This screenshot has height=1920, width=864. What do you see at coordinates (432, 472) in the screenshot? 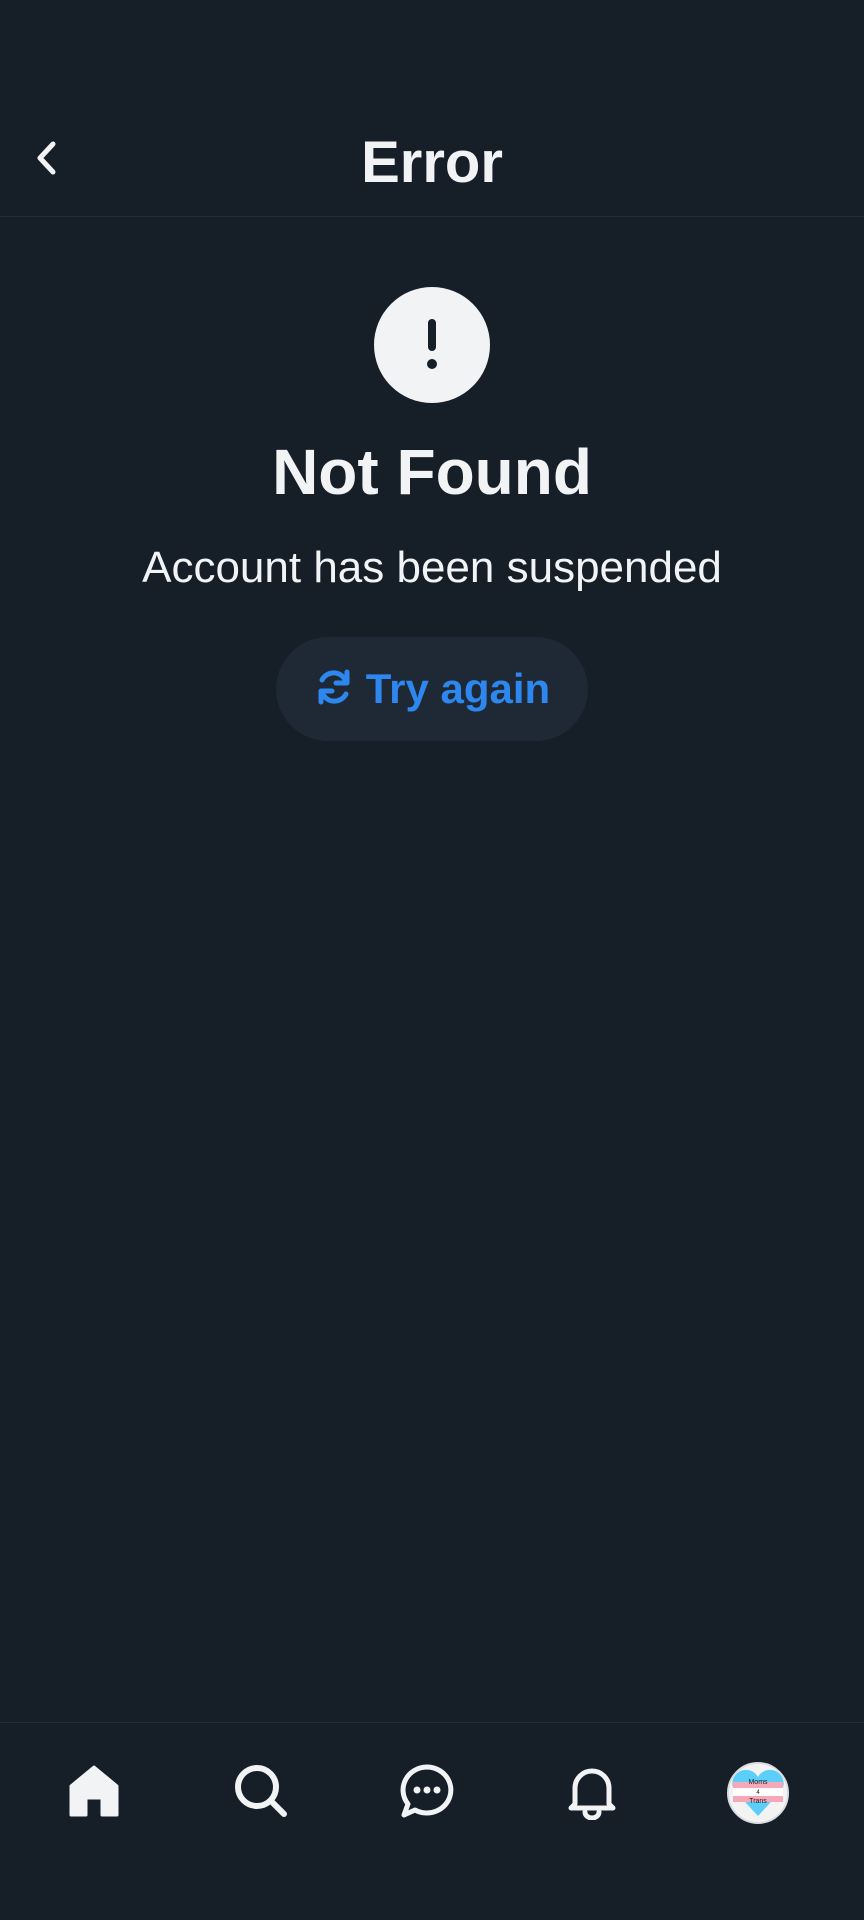
I see `error-heading: Not Found` at bounding box center [432, 472].